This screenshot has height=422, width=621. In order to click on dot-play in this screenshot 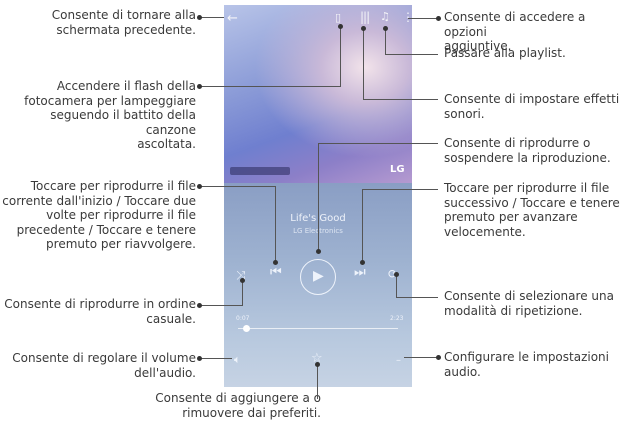, I will do `click(318, 251)`.